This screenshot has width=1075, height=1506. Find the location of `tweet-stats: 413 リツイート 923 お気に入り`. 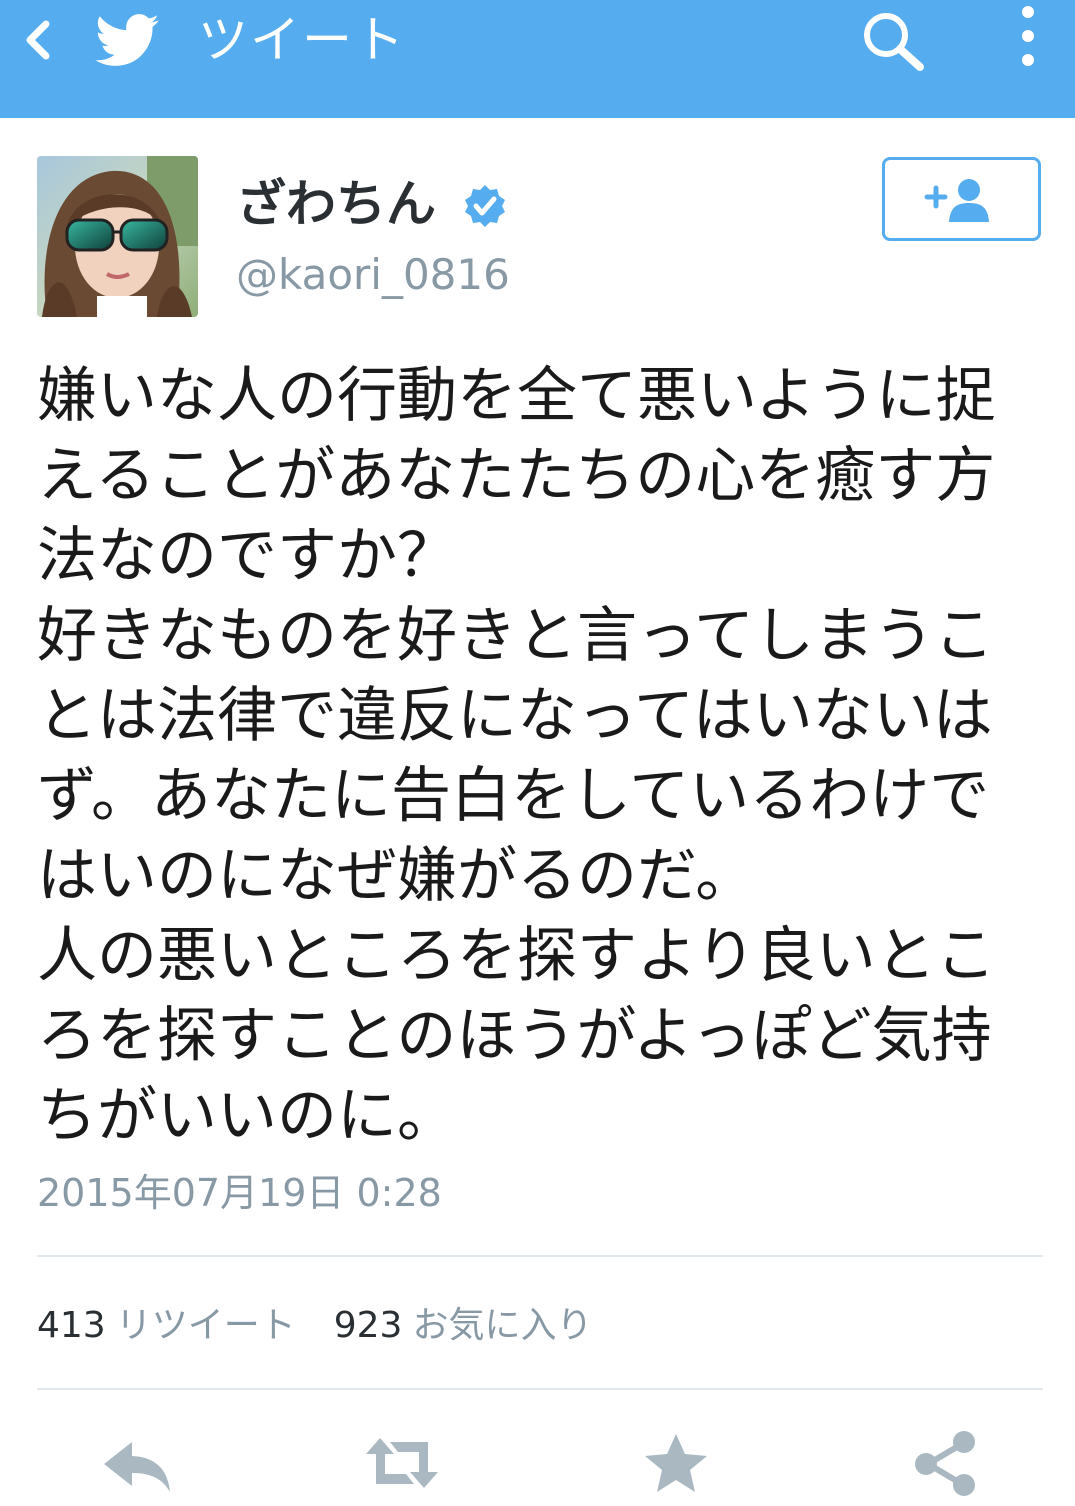

tweet-stats: 413 リツイート 923 お気に入り is located at coordinates (314, 1326).